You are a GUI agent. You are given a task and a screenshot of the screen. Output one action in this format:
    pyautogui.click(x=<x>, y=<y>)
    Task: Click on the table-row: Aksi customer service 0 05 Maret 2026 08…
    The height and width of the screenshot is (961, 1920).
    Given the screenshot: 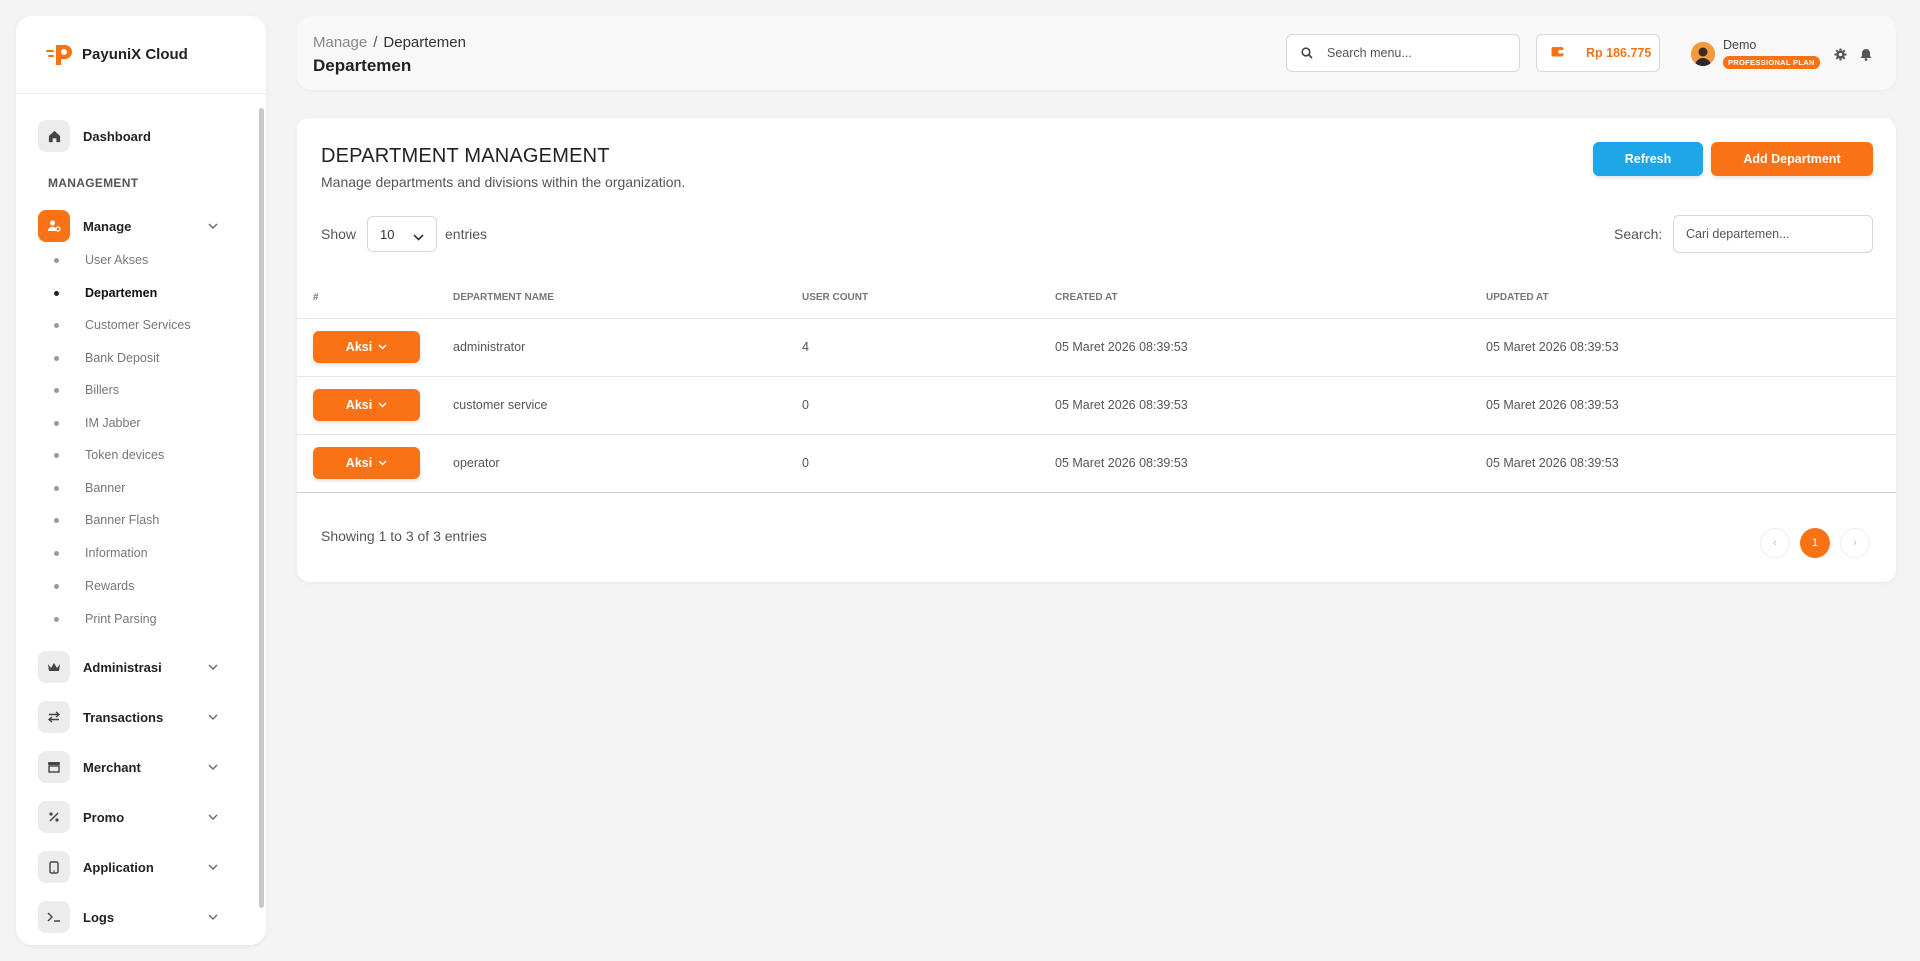 What is the action you would take?
    pyautogui.click(x=1096, y=405)
    